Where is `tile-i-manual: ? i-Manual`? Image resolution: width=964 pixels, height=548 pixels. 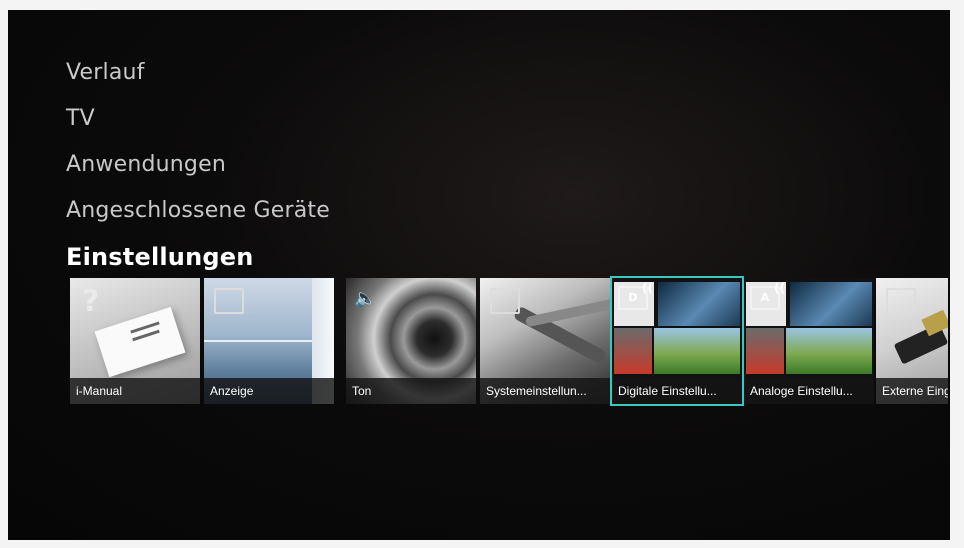
tile-i-manual: ? i-Manual is located at coordinates (135, 341).